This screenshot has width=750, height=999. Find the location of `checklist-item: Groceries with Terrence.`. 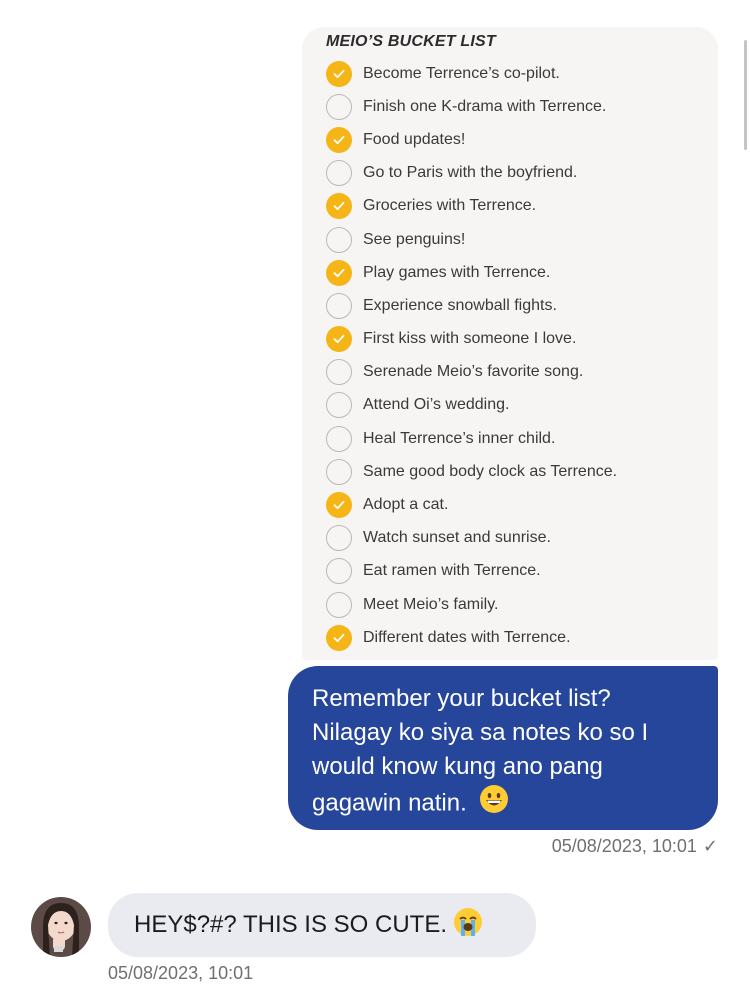

checklist-item: Groceries with Terrence. is located at coordinates (522, 206).